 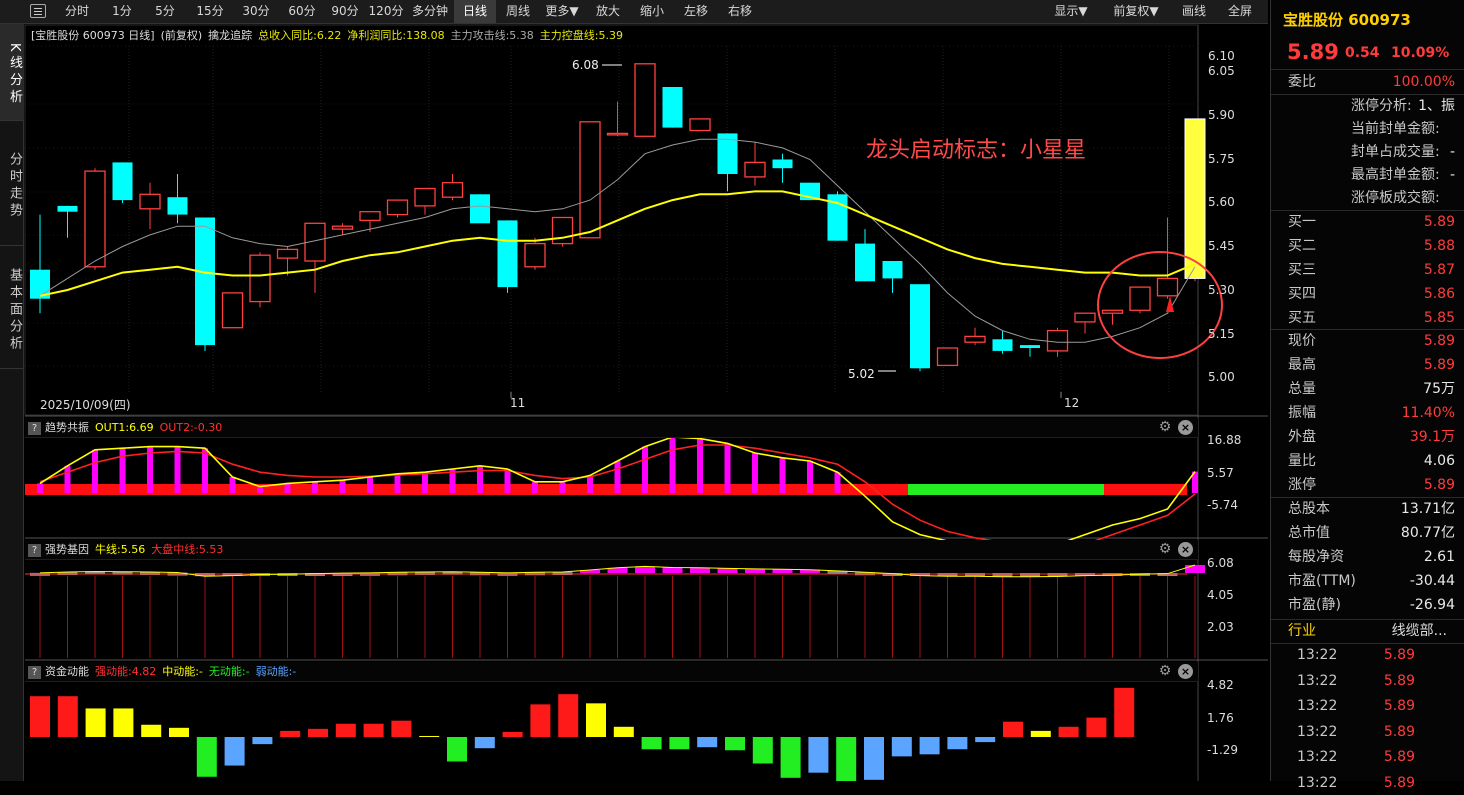 What do you see at coordinates (518, 11) in the screenshot?
I see `toolbar-button: 周线` at bounding box center [518, 11].